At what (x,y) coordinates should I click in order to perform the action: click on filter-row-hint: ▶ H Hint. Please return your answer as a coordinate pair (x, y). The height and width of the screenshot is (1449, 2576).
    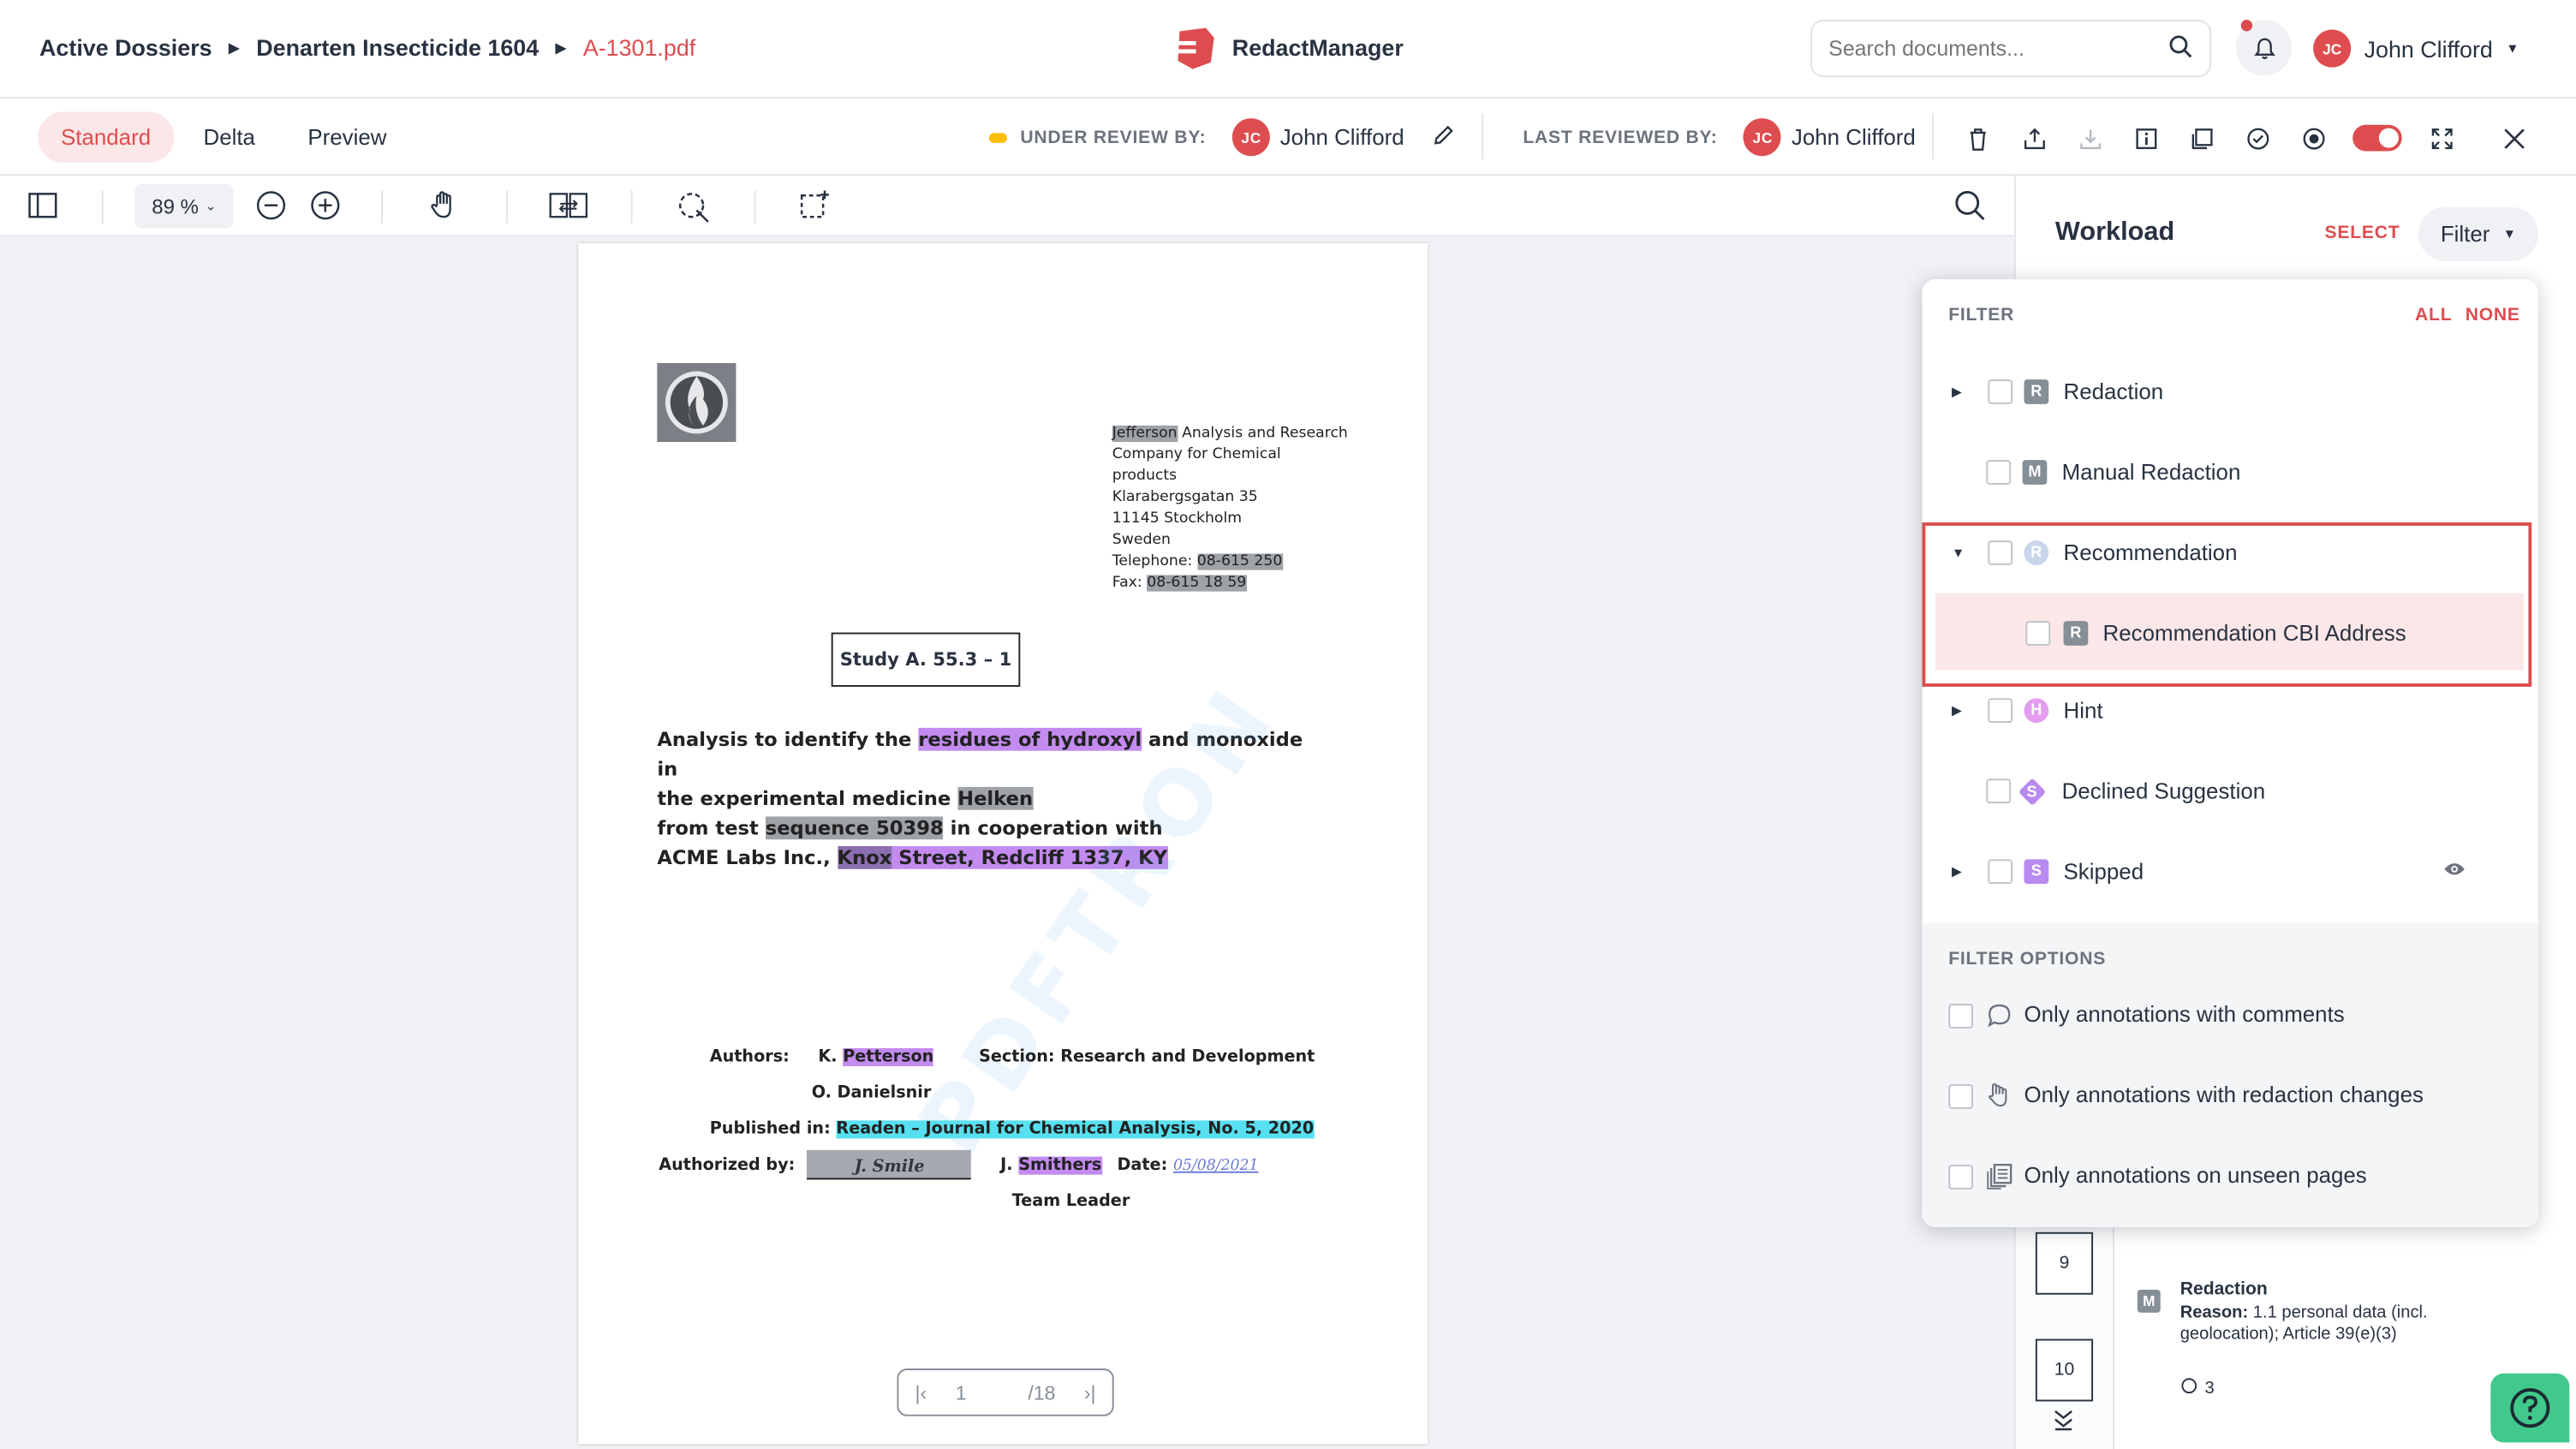
    Looking at the image, I should click on (2230, 711).